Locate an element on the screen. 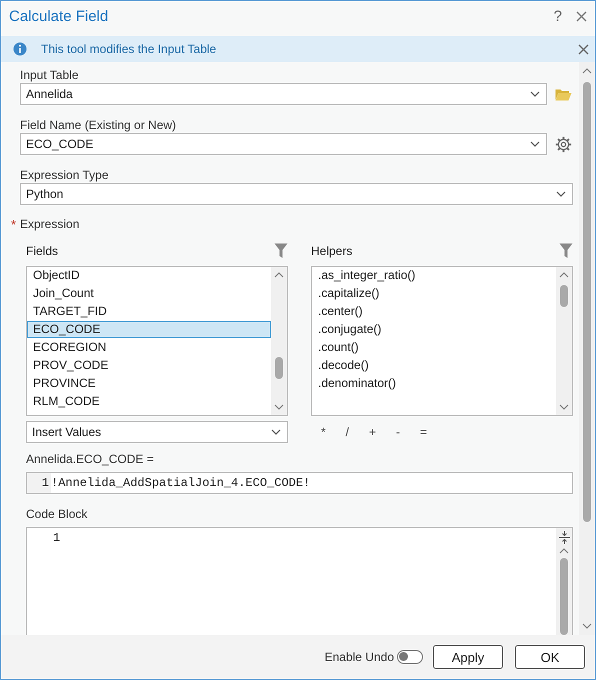 This screenshot has width=596, height=680. list-item: PROVINCE is located at coordinates (149, 383).